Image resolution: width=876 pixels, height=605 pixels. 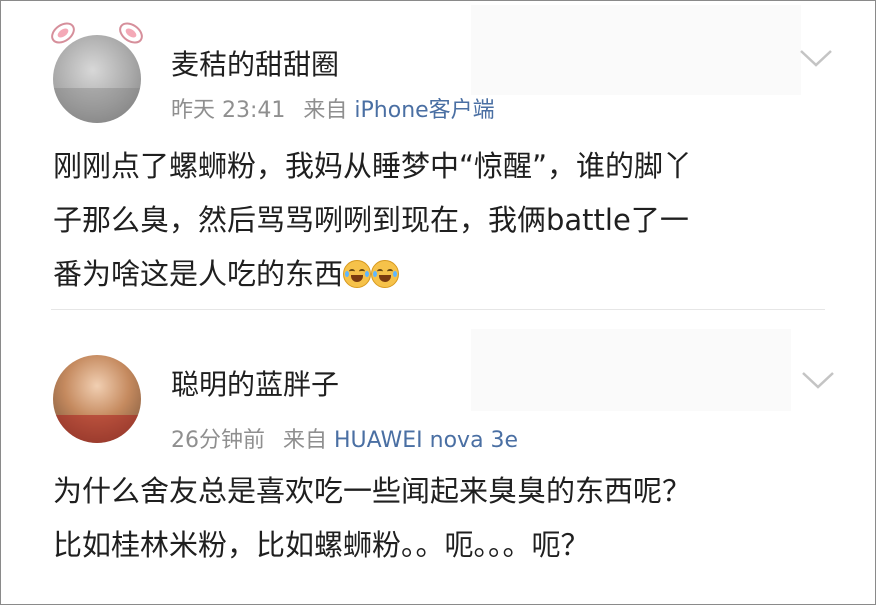 What do you see at coordinates (426, 440) in the screenshot?
I see `device-link: HUAWEI nova 3e` at bounding box center [426, 440].